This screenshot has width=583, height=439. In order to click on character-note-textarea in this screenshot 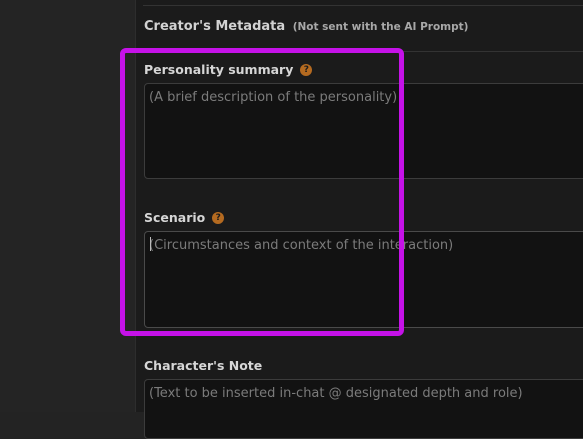, I will do `click(363, 409)`.